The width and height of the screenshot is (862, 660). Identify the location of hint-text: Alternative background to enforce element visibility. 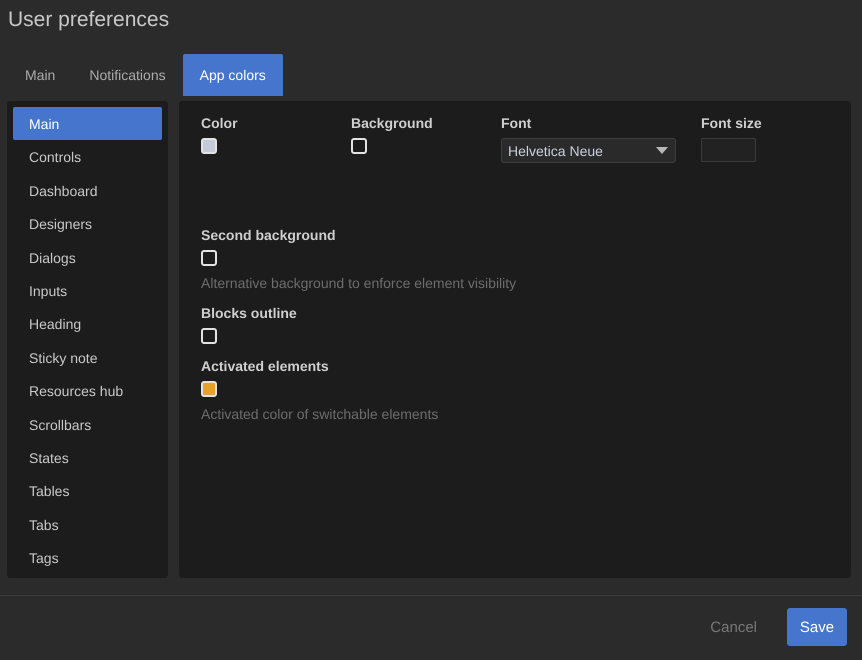
(359, 283).